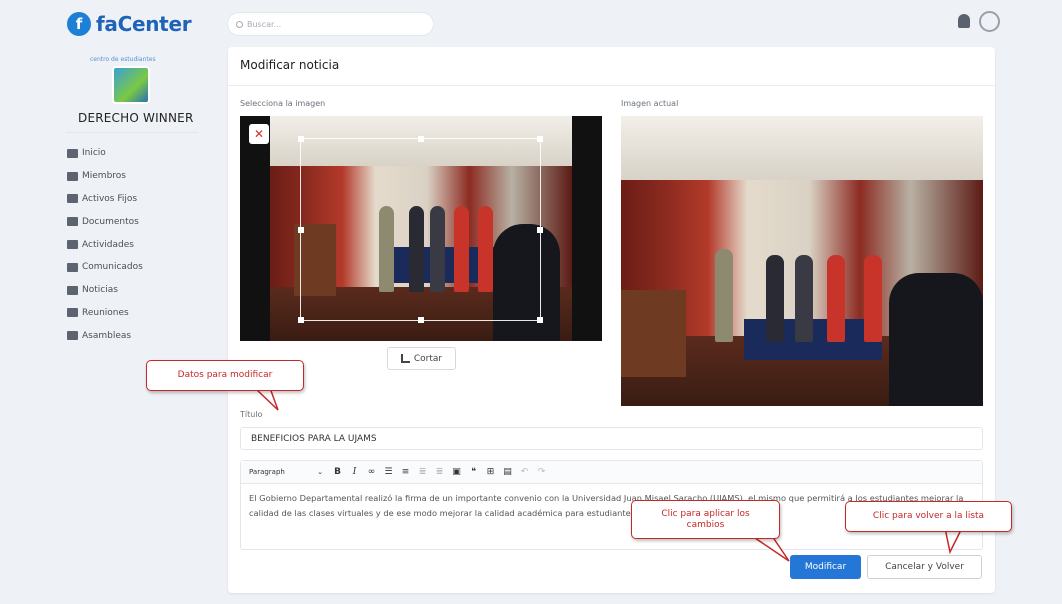 The width and height of the screenshot is (1062, 604). Describe the element at coordinates (110, 221) in the screenshot. I see `sidebar-item-label: Documentos` at that location.